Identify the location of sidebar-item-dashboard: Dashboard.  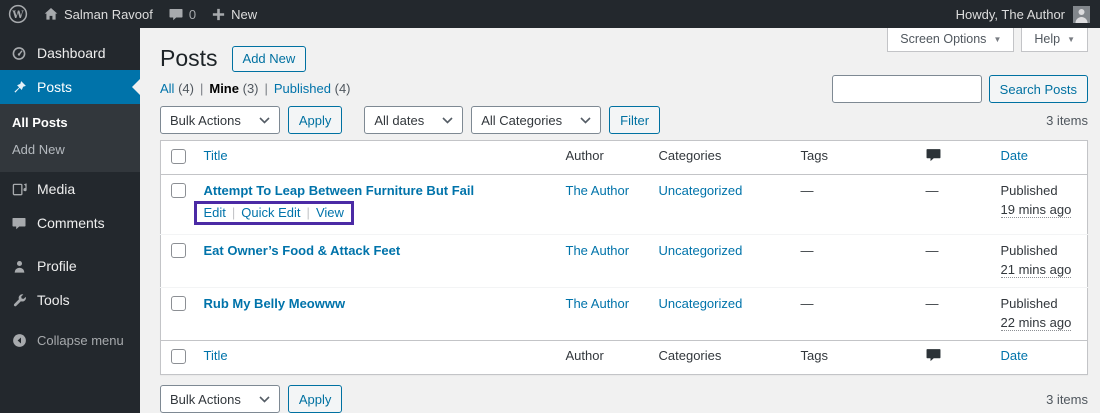
(70, 53).